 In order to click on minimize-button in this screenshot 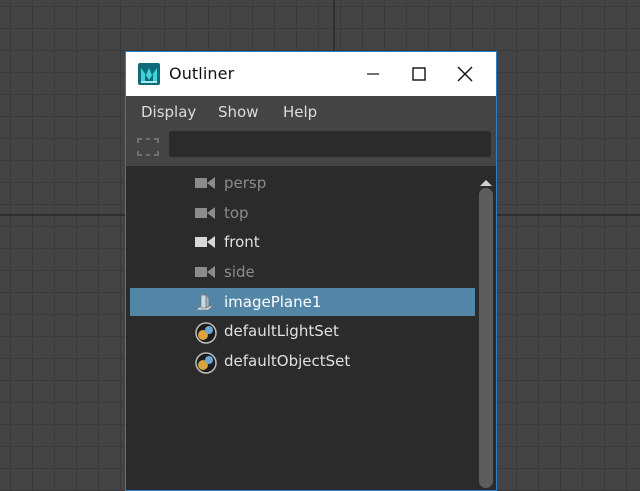, I will do `click(373, 74)`.